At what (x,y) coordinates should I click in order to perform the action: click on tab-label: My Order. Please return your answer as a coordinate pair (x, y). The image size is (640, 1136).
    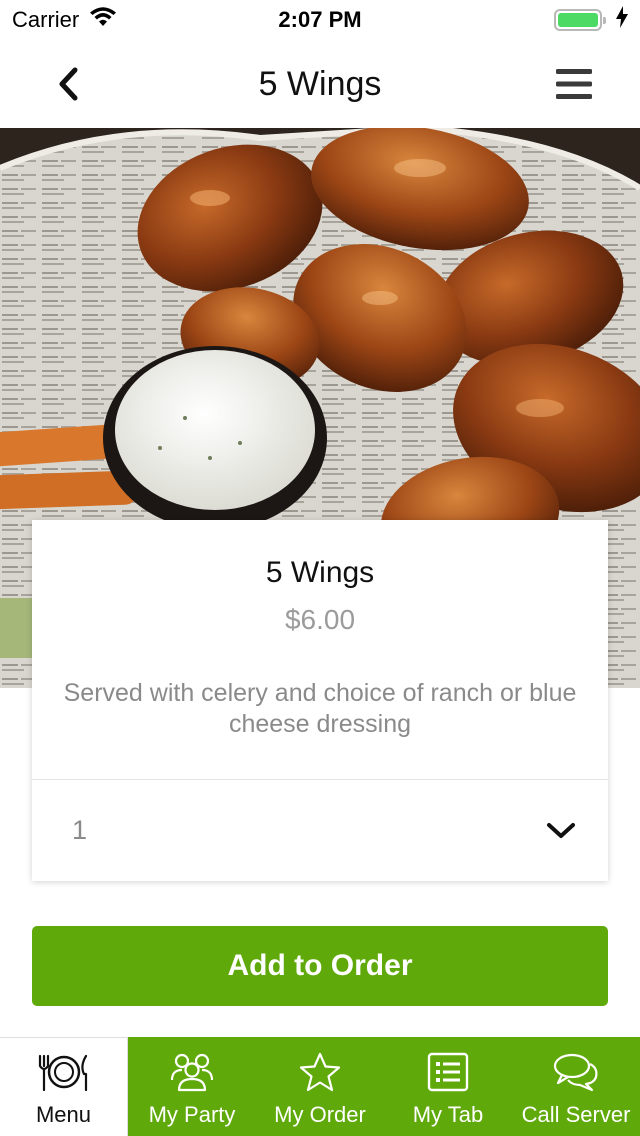
    Looking at the image, I should click on (320, 1114).